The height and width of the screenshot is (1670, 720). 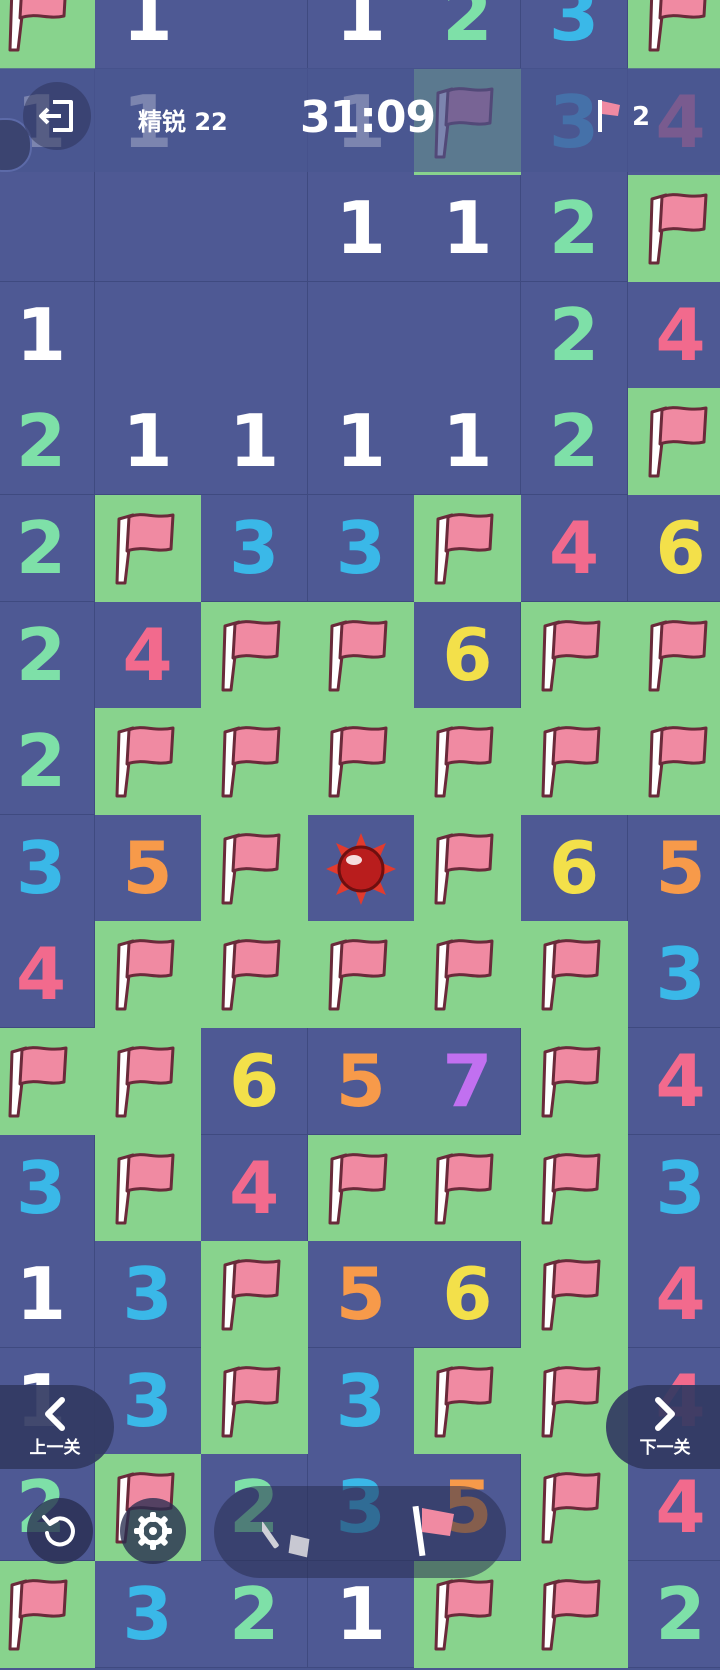 What do you see at coordinates (153, 1531) in the screenshot?
I see `settings-button` at bounding box center [153, 1531].